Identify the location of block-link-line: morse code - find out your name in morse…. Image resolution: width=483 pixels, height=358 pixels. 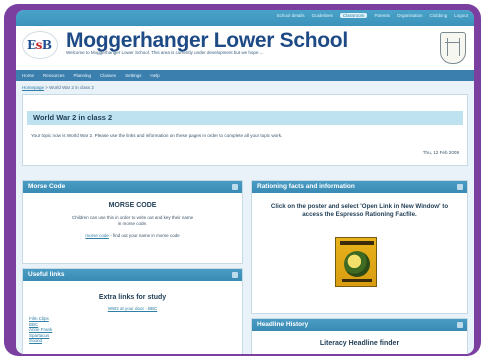
(132, 236).